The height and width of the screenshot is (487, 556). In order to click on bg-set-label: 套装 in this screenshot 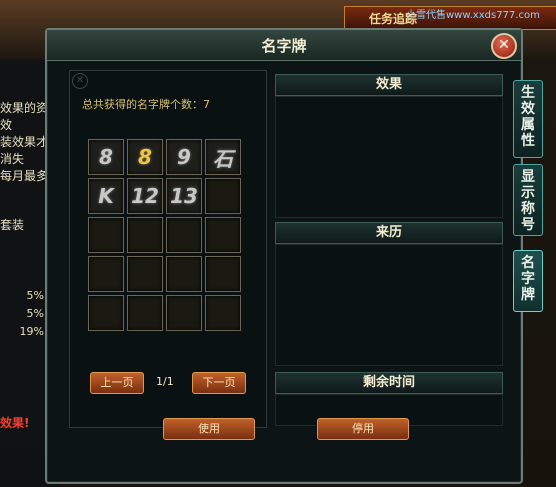, I will do `click(12, 225)`.